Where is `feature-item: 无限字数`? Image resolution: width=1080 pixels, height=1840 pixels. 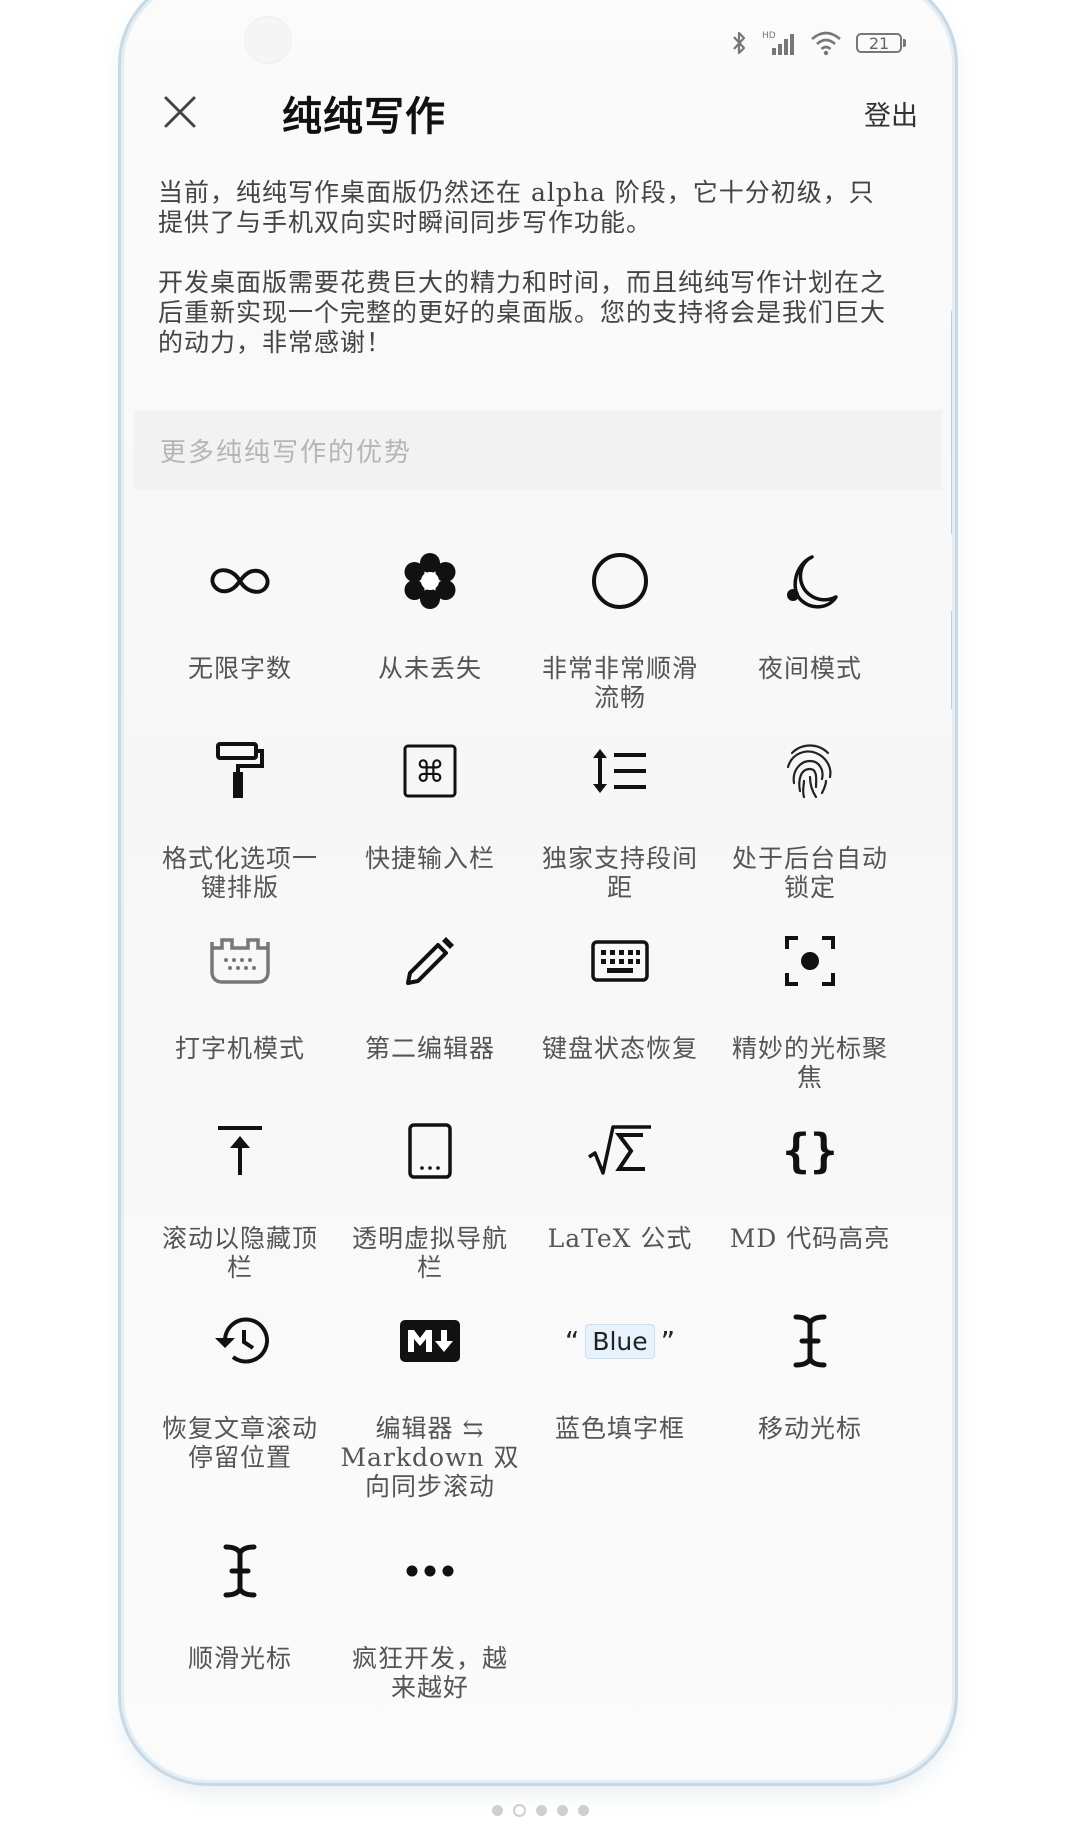 feature-item: 无限字数 is located at coordinates (240, 614).